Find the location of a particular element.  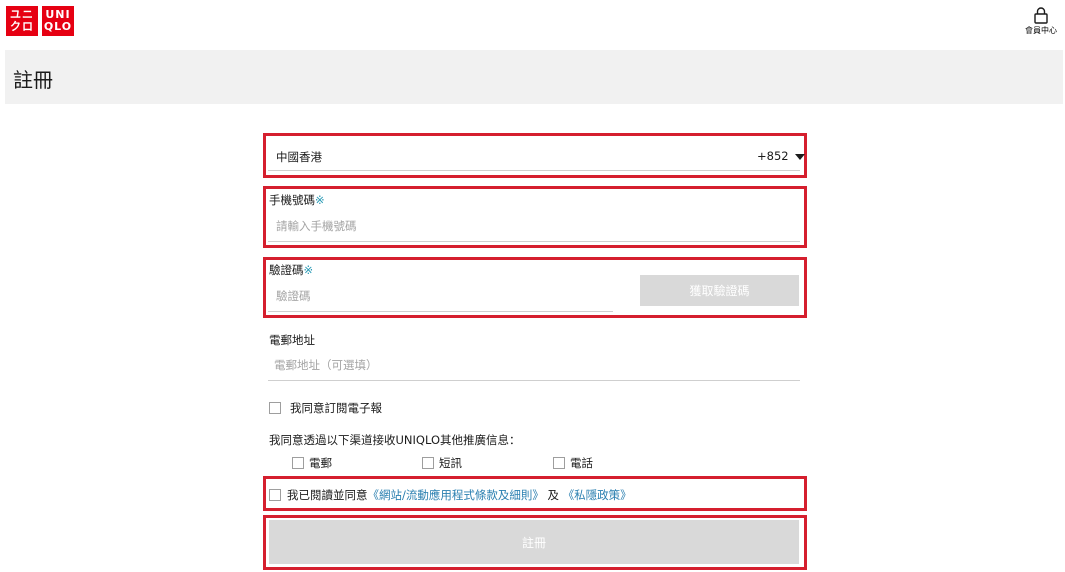

channels-label: 我同意透過以下渠道接收UNIQLO其他推廣信息： is located at coordinates (395, 440).